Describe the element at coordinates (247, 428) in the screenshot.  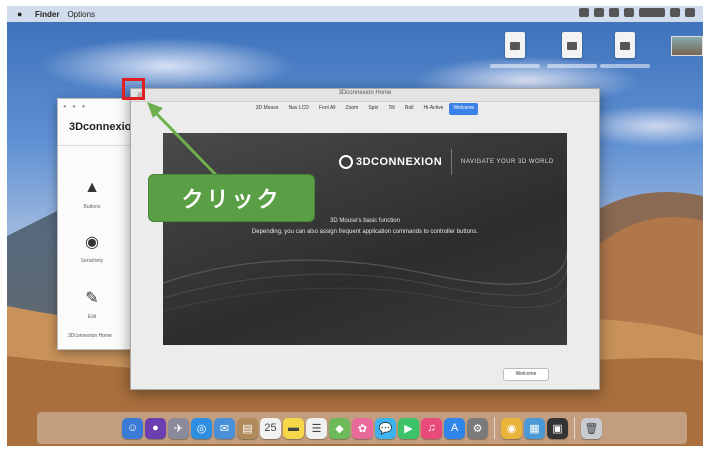
I see `contacts-icon: ▤` at that location.